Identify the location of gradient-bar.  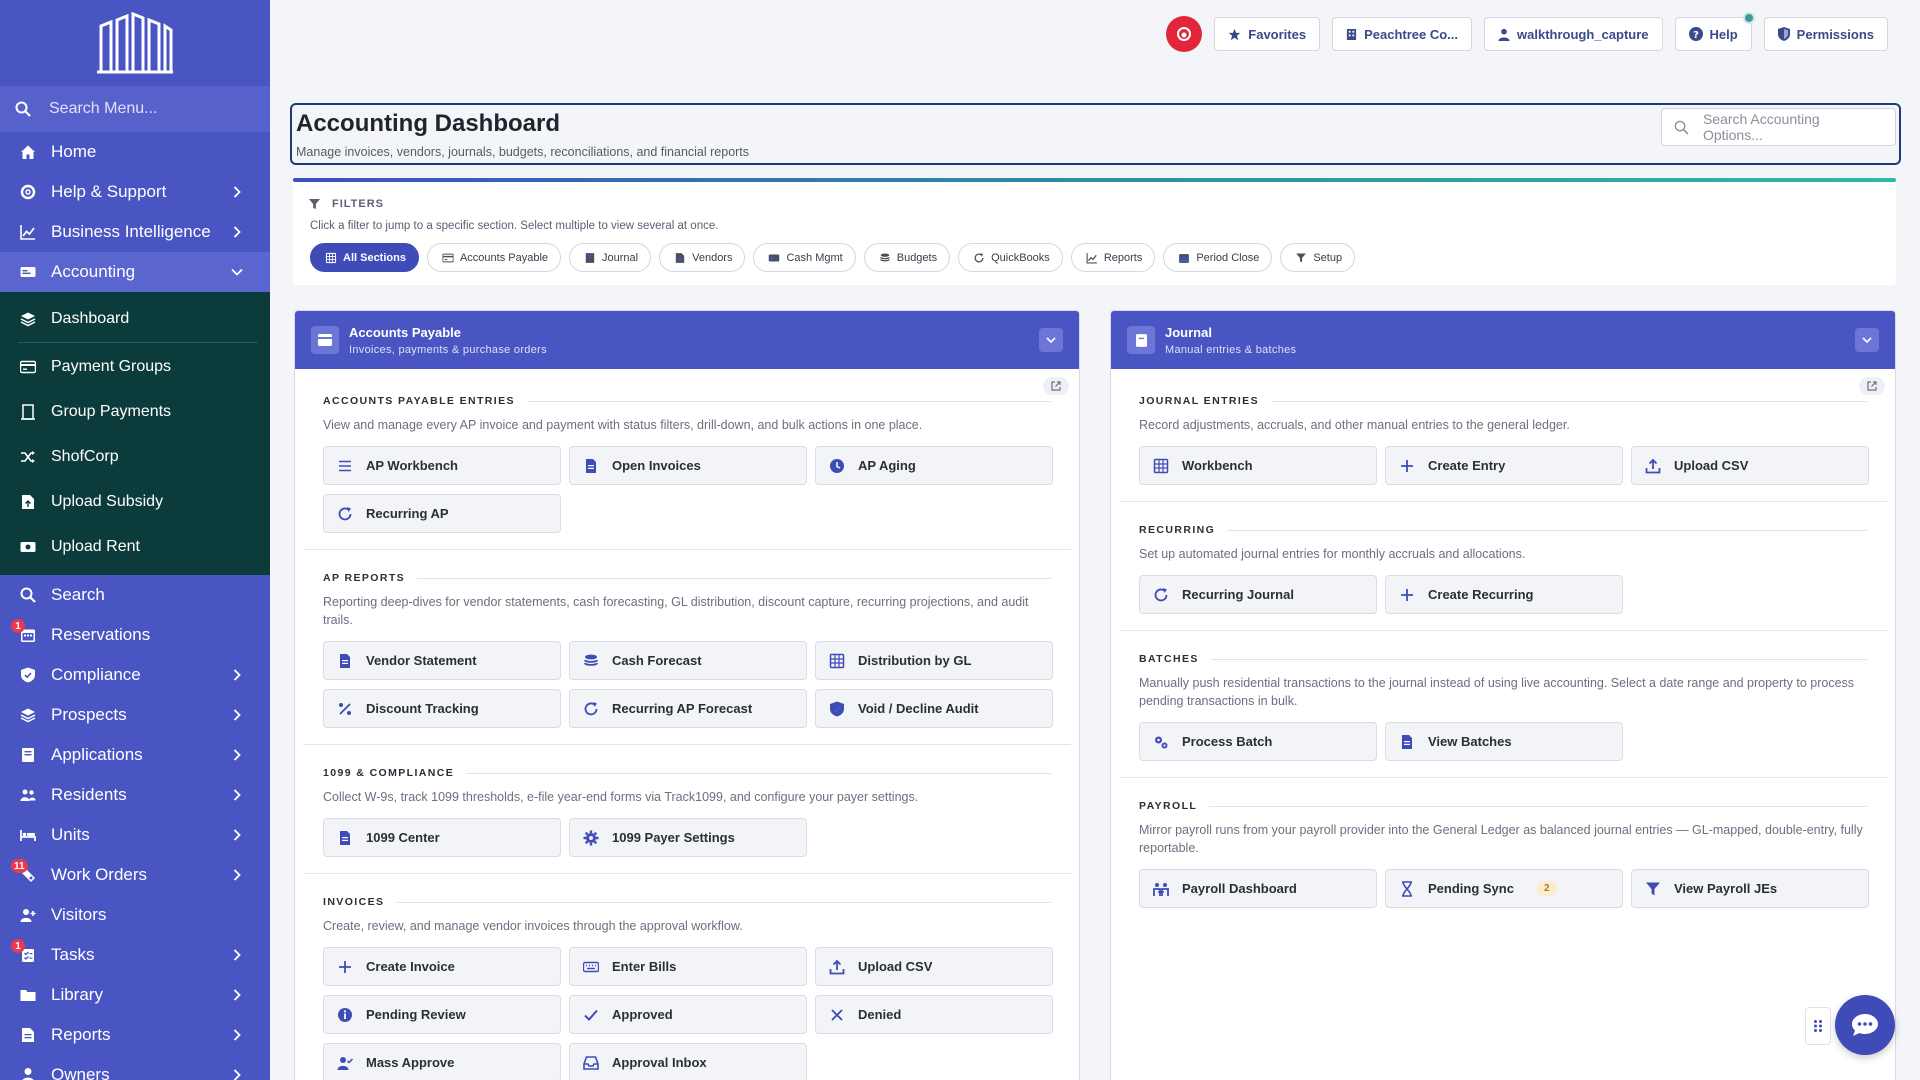
(1094, 180).